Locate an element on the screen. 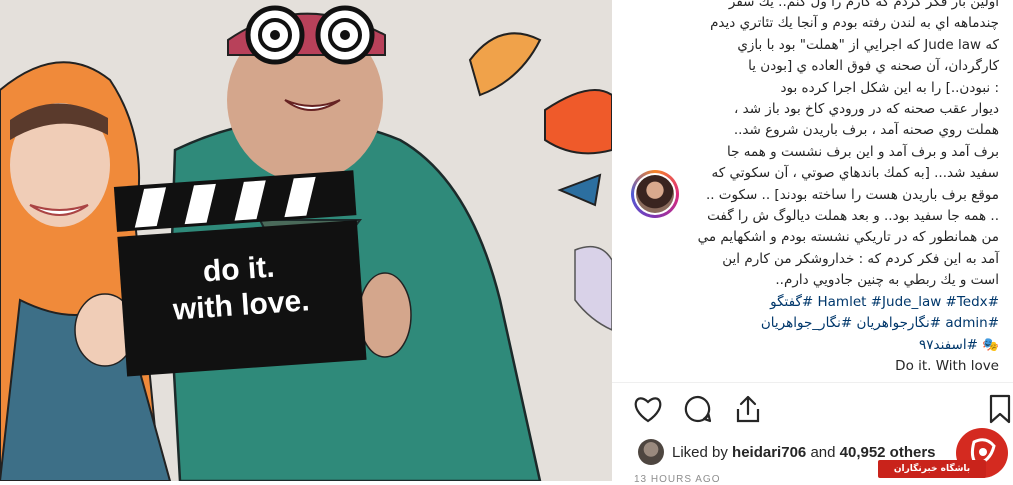 This screenshot has height=485, width=1013. post-timestamp: 13 HOURS AGO is located at coordinates (677, 479).